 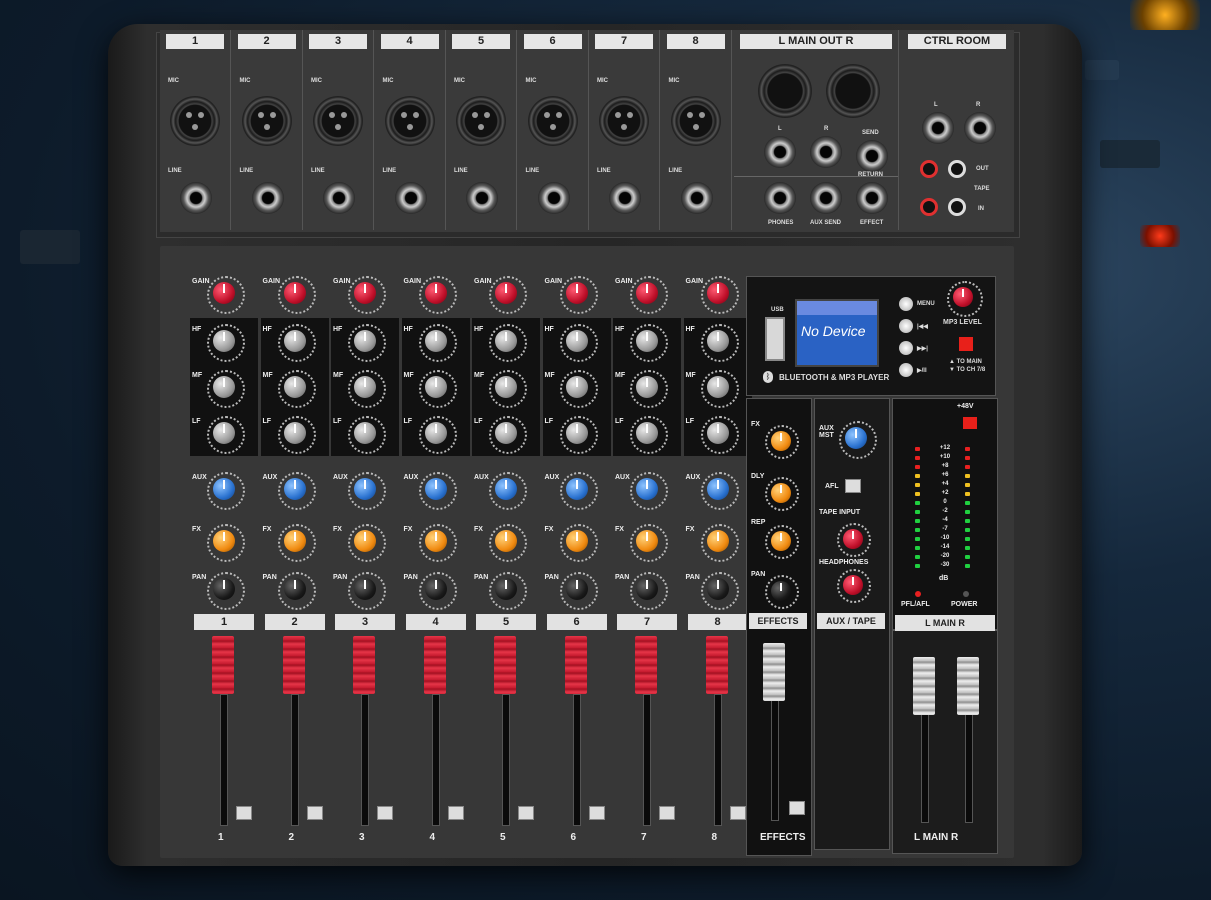 What do you see at coordinates (781, 493) in the screenshot?
I see `effects-dly-knob` at bounding box center [781, 493].